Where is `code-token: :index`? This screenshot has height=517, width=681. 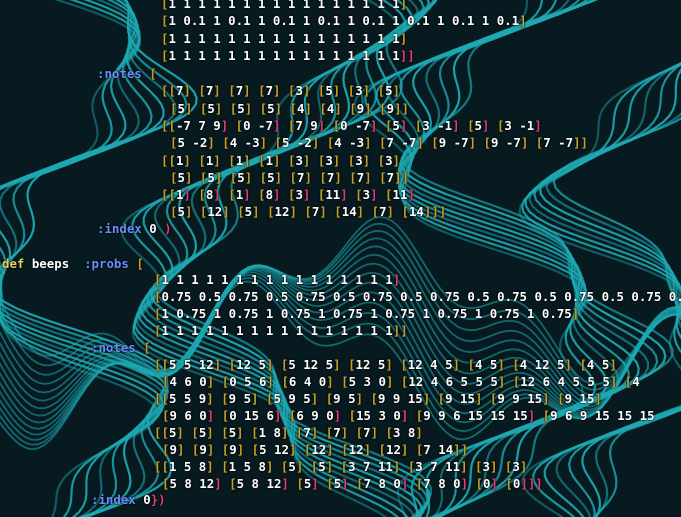
code-token: :index is located at coordinates (119, 228).